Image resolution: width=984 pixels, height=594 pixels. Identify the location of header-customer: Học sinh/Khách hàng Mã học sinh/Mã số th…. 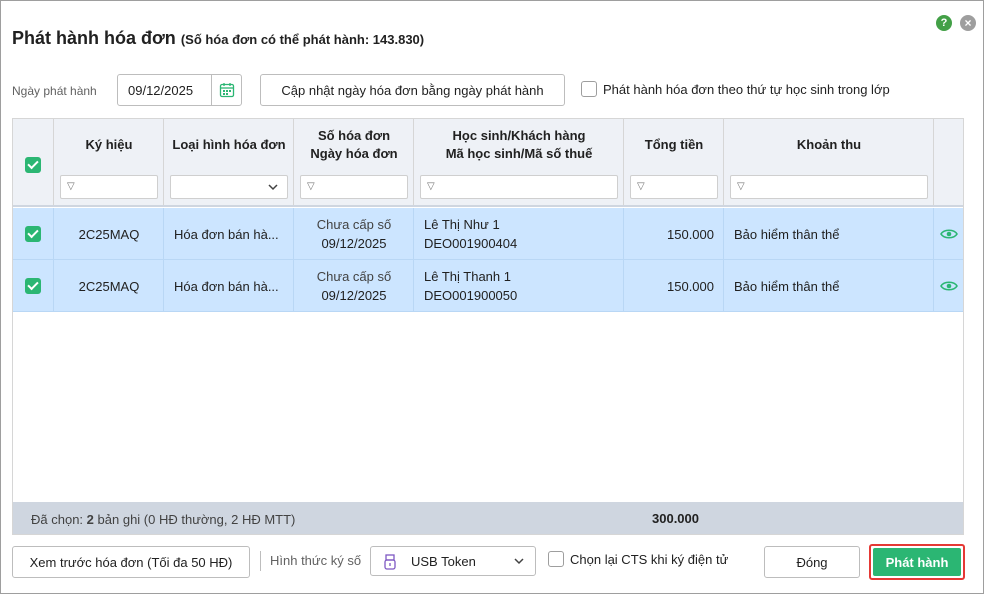
(519, 145).